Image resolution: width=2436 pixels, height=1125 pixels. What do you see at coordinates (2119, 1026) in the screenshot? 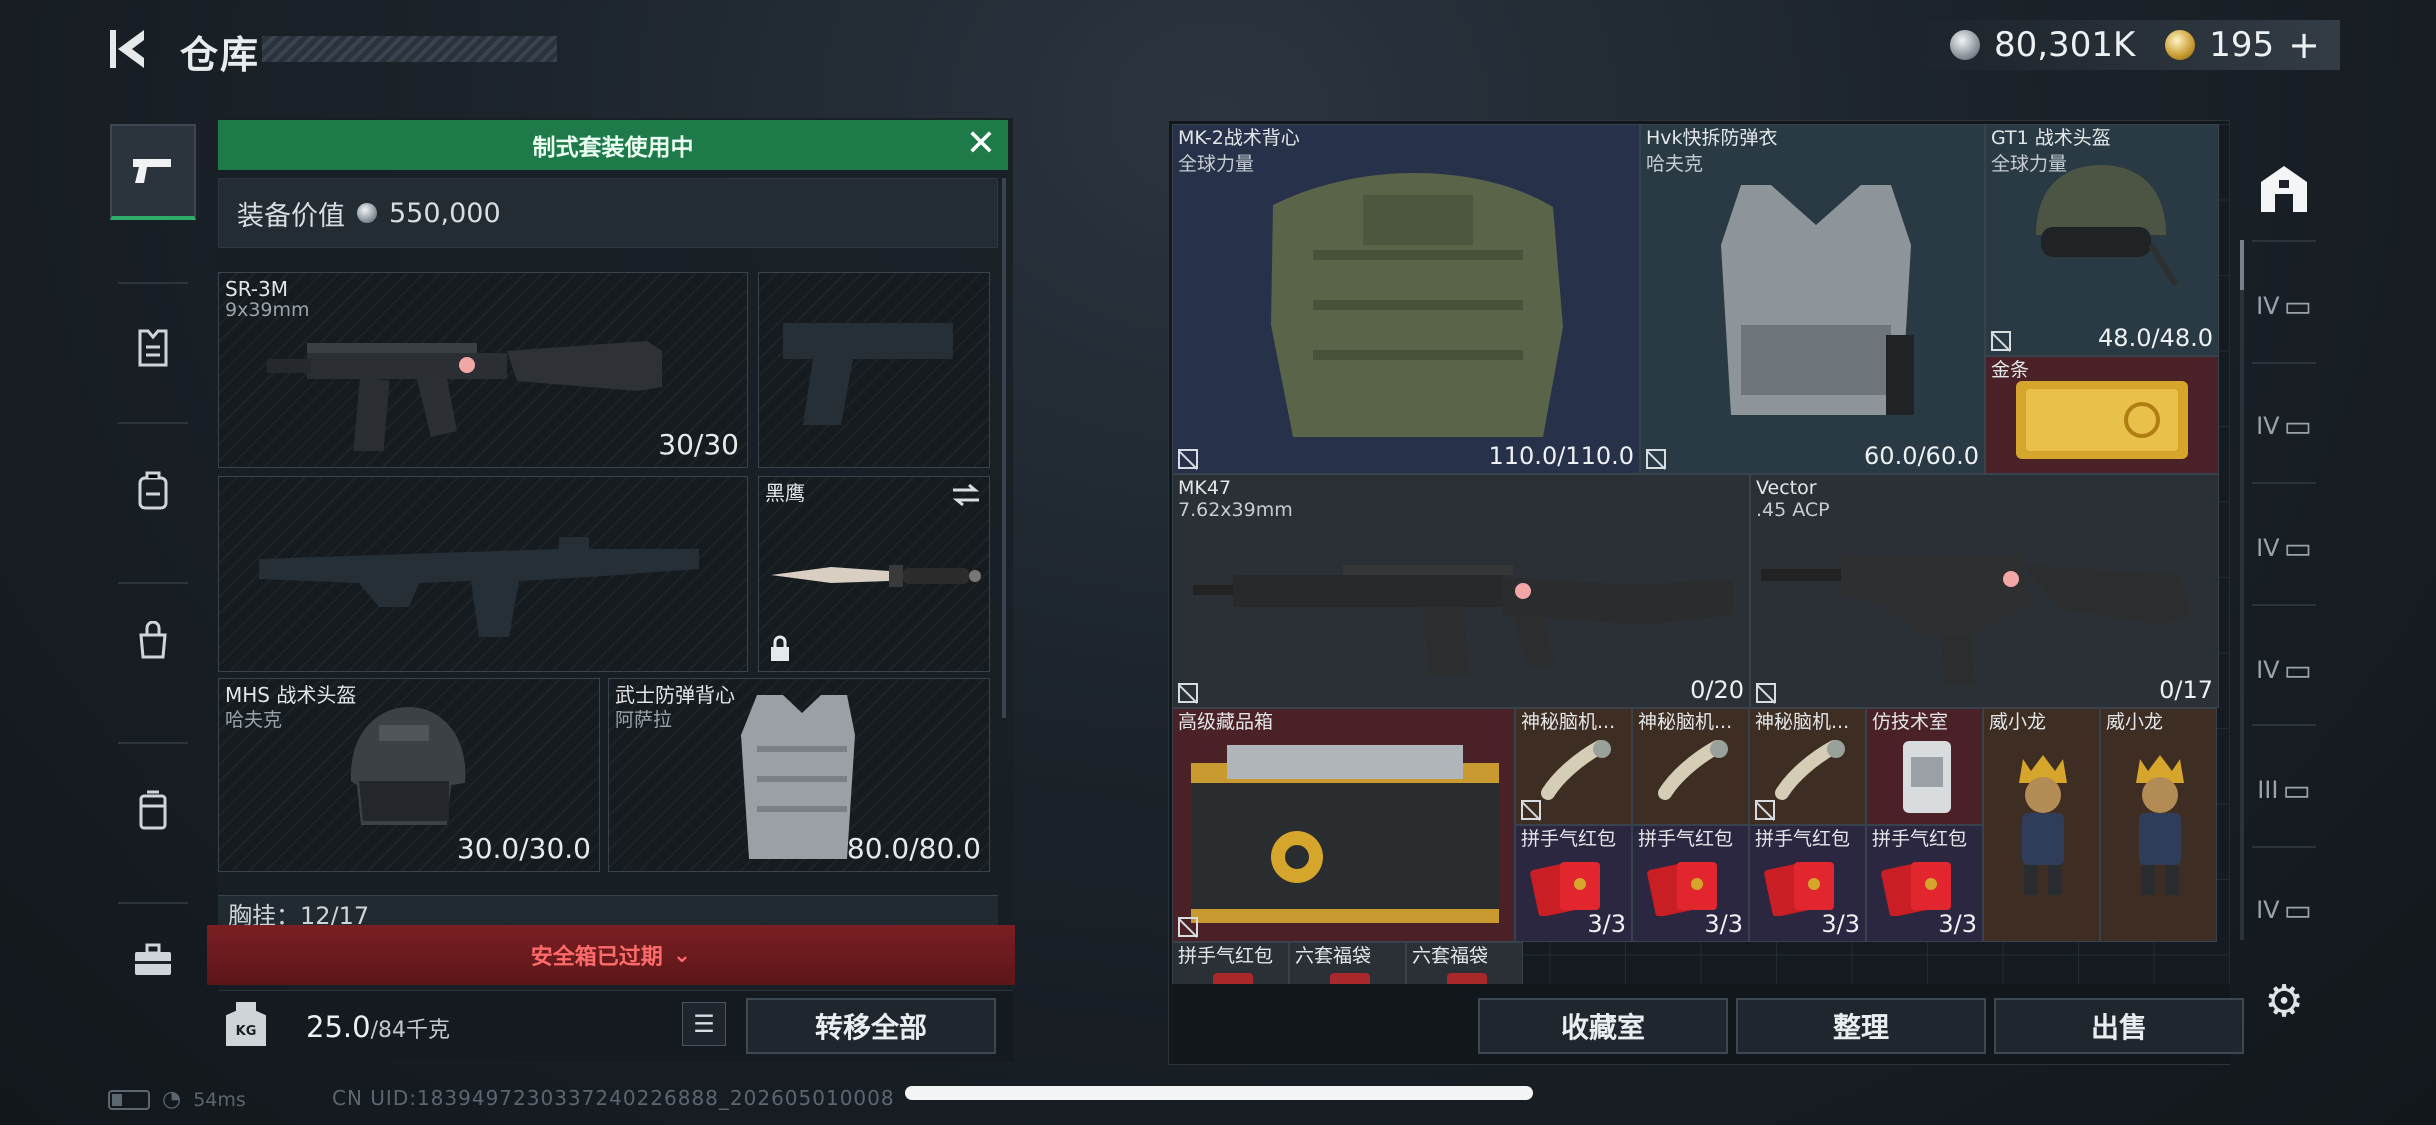
I see `sell-button: 出售` at bounding box center [2119, 1026].